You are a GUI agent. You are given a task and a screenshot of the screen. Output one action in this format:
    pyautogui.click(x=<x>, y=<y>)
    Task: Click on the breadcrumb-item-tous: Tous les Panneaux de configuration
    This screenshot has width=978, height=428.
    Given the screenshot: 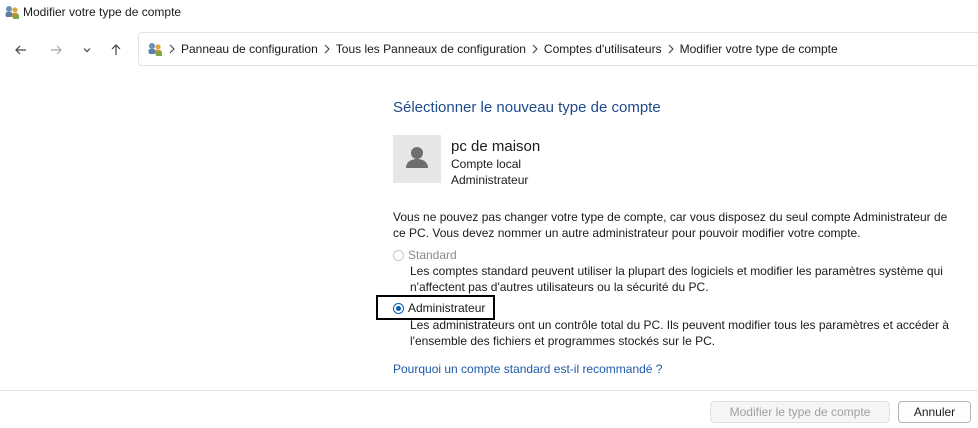 What is the action you would take?
    pyautogui.click(x=431, y=49)
    